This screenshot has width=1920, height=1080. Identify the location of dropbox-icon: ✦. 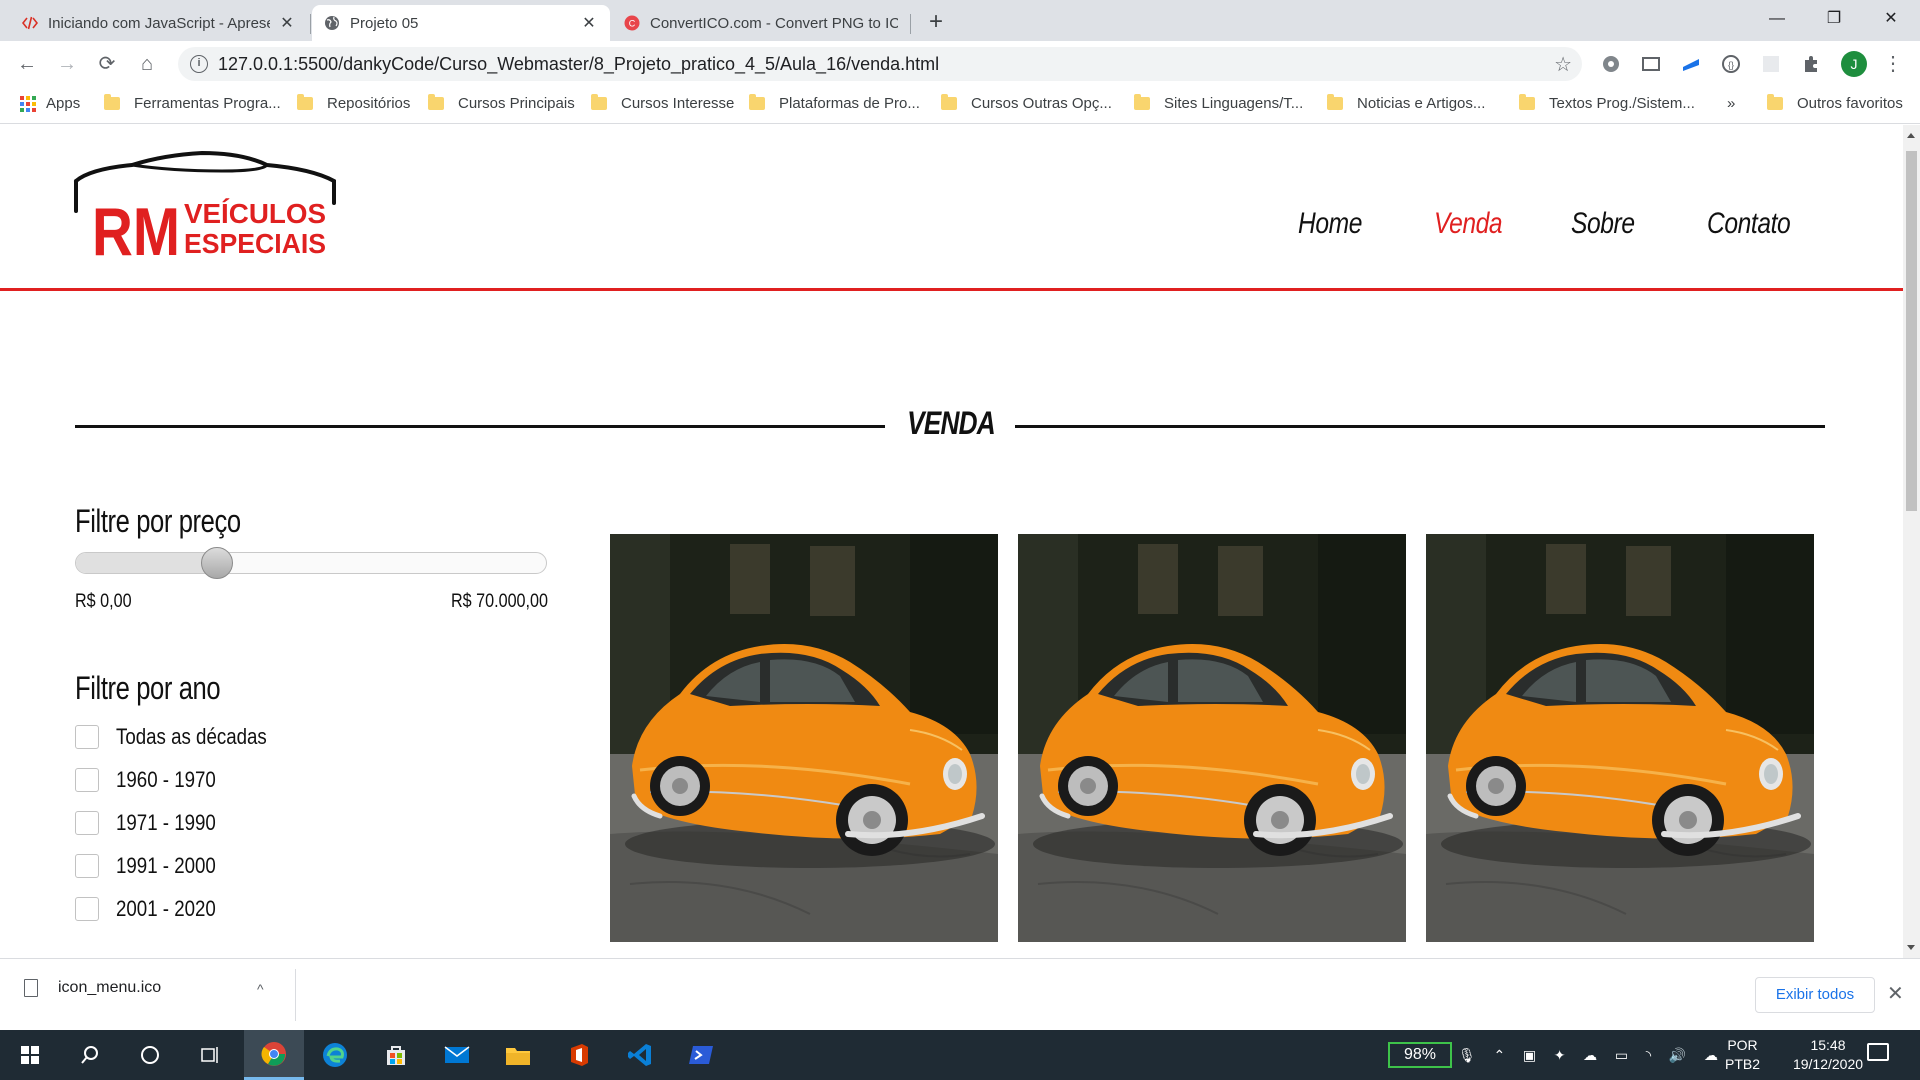
(1560, 1055).